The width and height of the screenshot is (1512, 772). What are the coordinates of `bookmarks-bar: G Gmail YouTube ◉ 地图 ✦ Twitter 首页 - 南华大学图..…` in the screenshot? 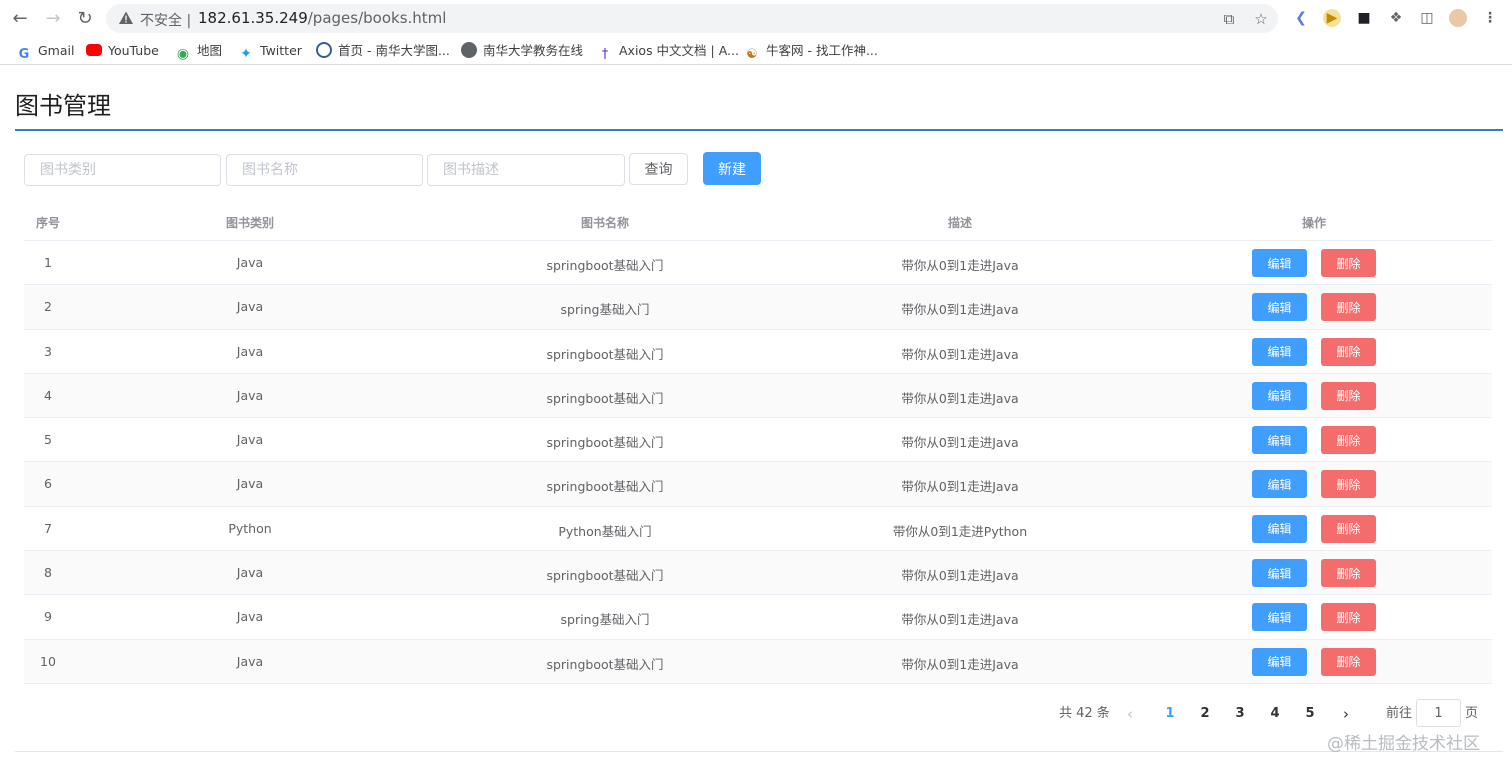 It's located at (756, 51).